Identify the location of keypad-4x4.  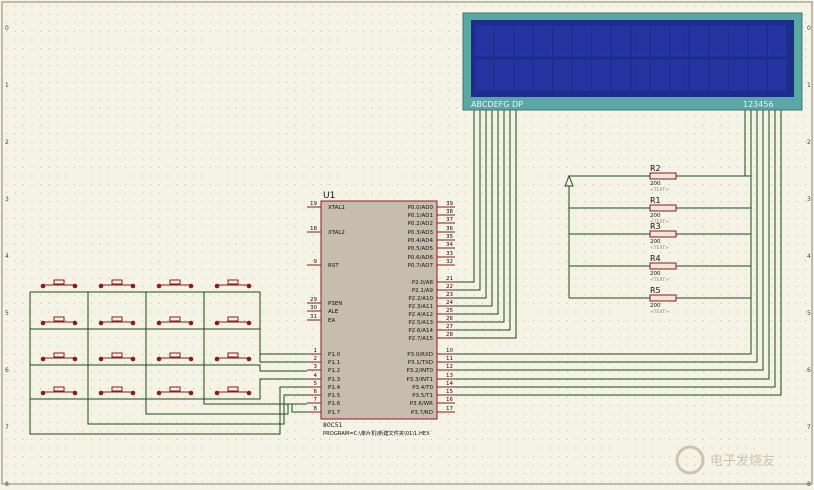
(141, 339).